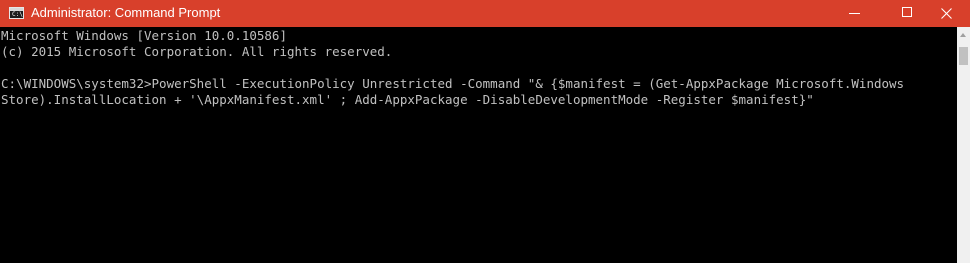 This screenshot has width=970, height=263. I want to click on close-icon, so click(946, 13).